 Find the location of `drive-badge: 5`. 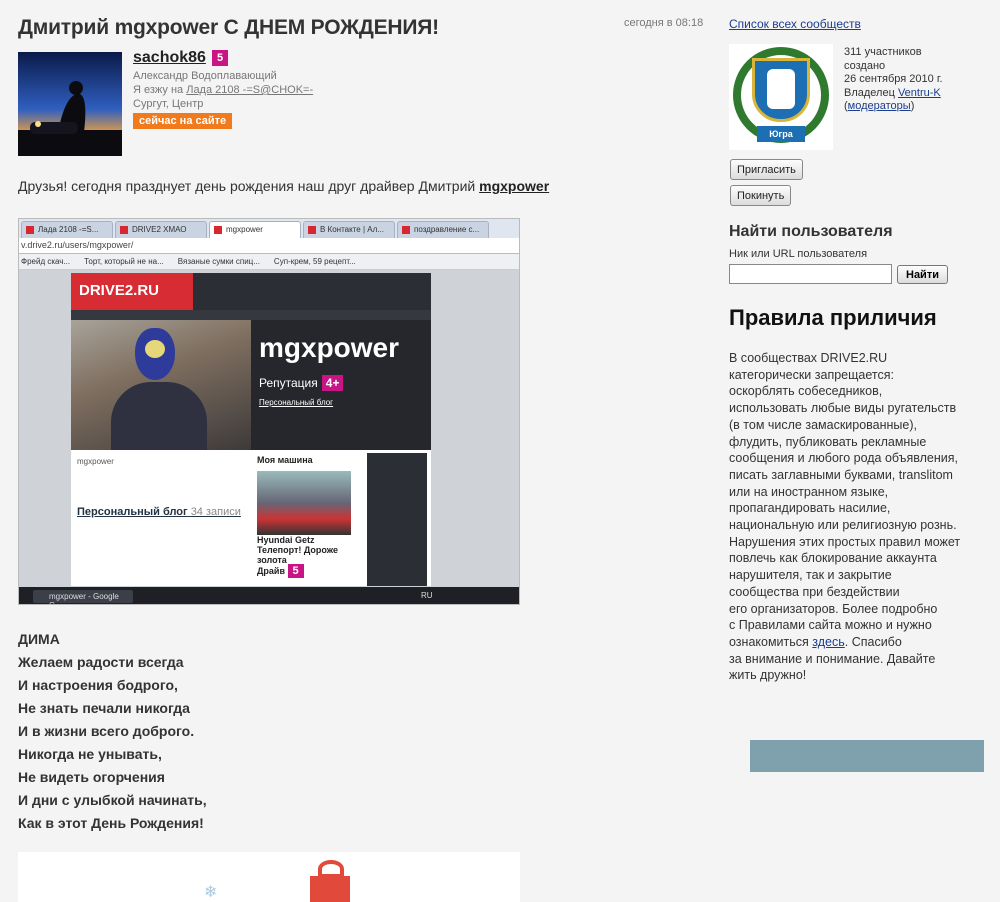

drive-badge: 5 is located at coordinates (220, 58).